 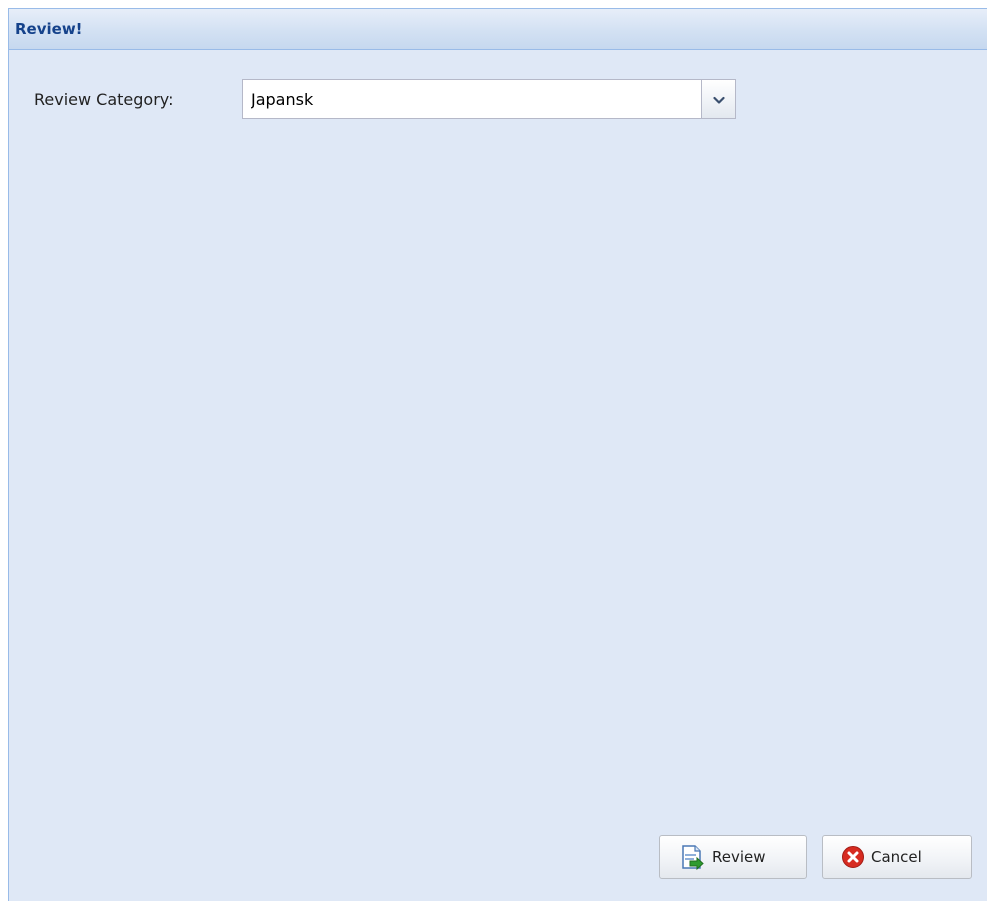 I want to click on review-category-row: Review Category:, so click(x=385, y=99).